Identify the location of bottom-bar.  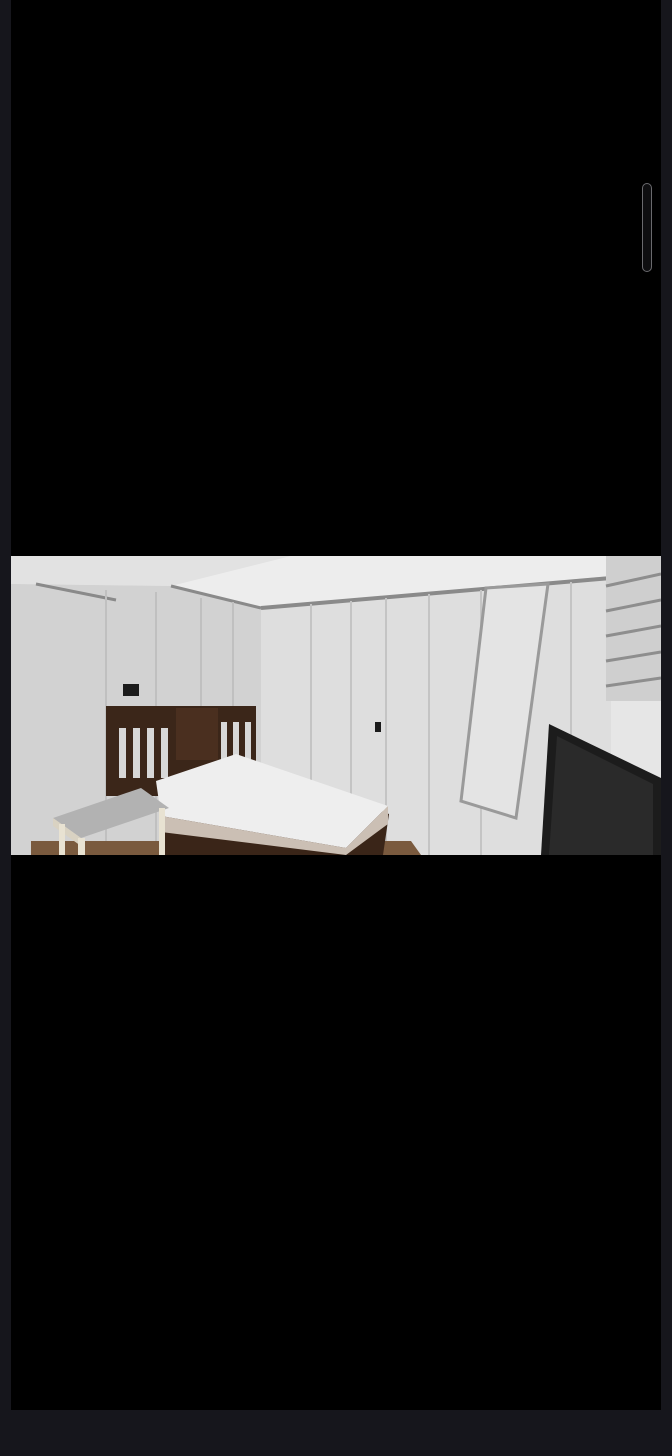
(336, 1433).